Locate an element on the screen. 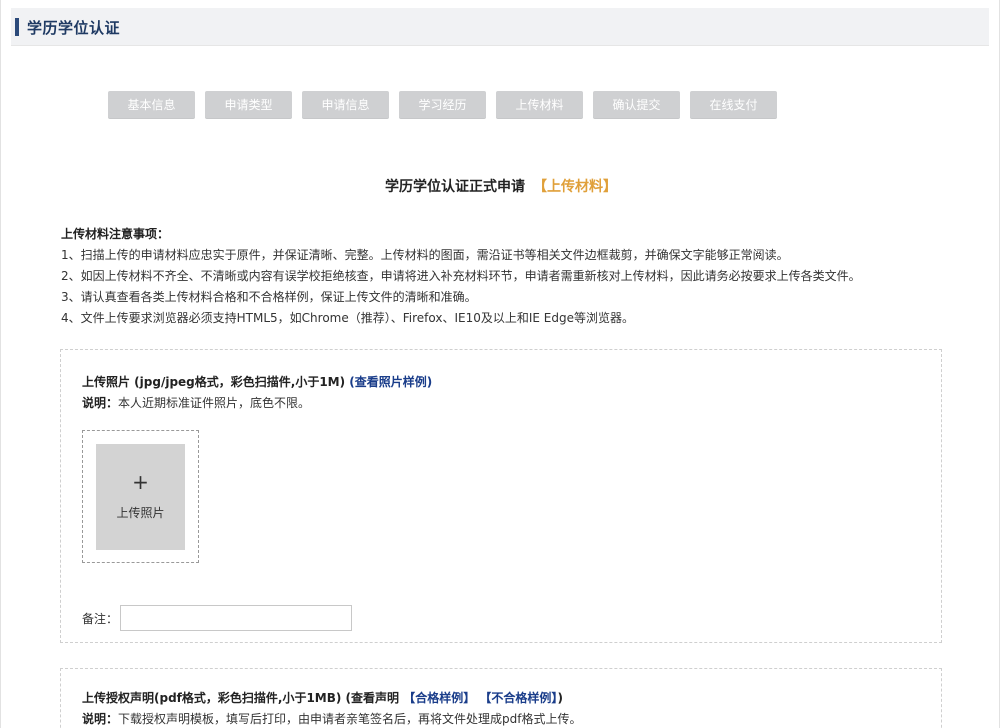  upload-photo-button: + 上传照片 is located at coordinates (140, 497).